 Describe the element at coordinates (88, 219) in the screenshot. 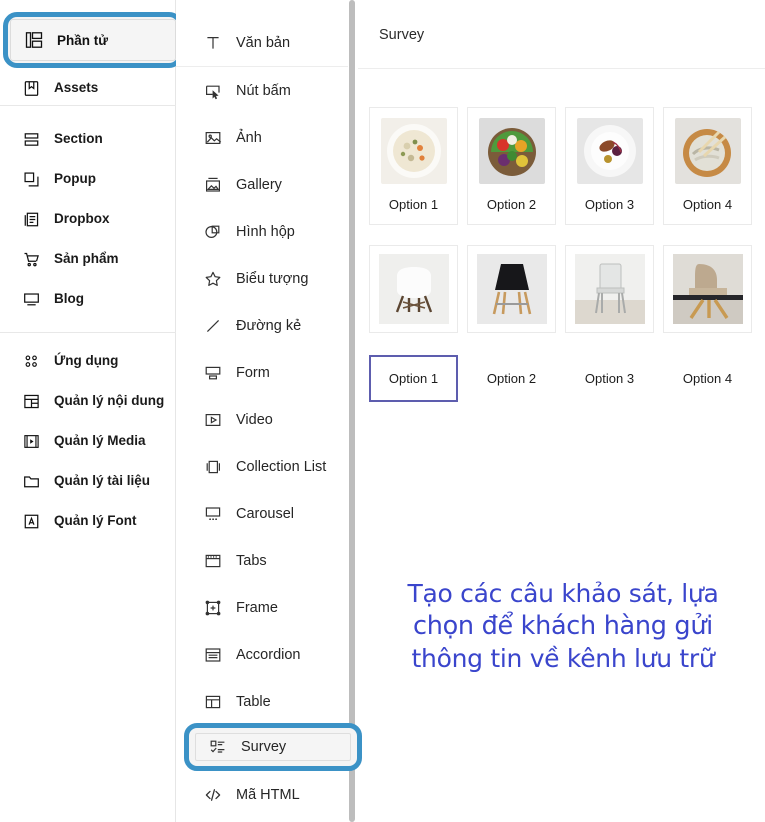

I see `sidebar-item-dropbox: Dropbox` at that location.